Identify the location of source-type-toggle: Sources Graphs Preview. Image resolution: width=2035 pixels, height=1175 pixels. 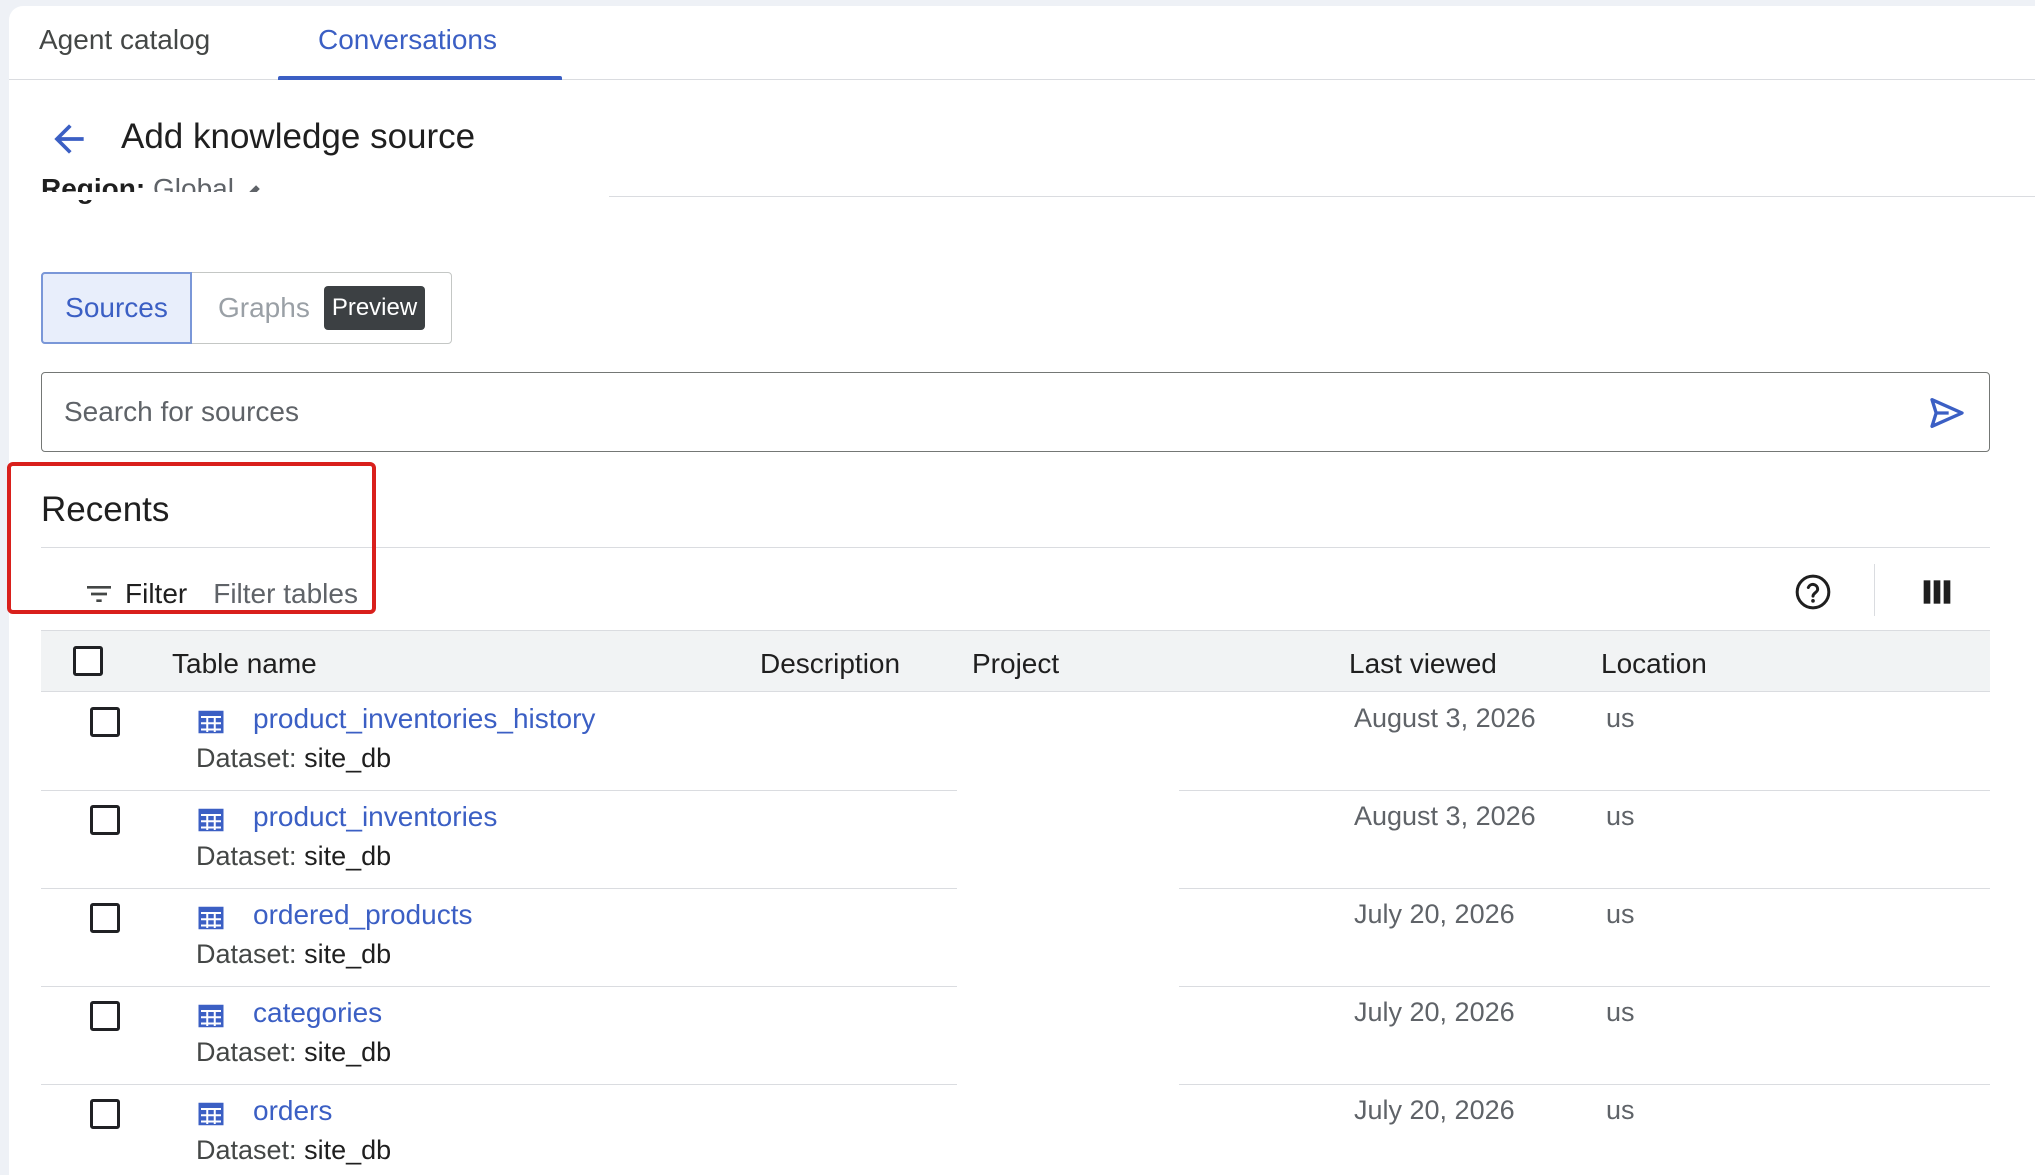
(246, 308).